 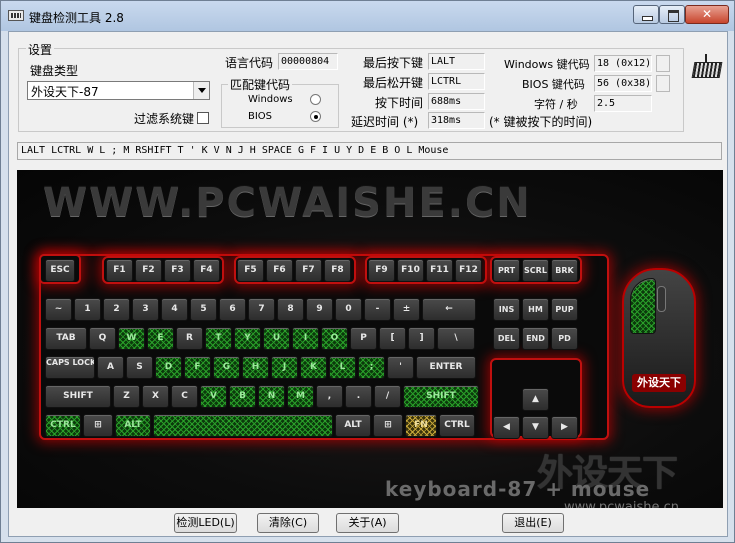 What do you see at coordinates (439, 270) in the screenshot?
I see `key-f11: F11` at bounding box center [439, 270].